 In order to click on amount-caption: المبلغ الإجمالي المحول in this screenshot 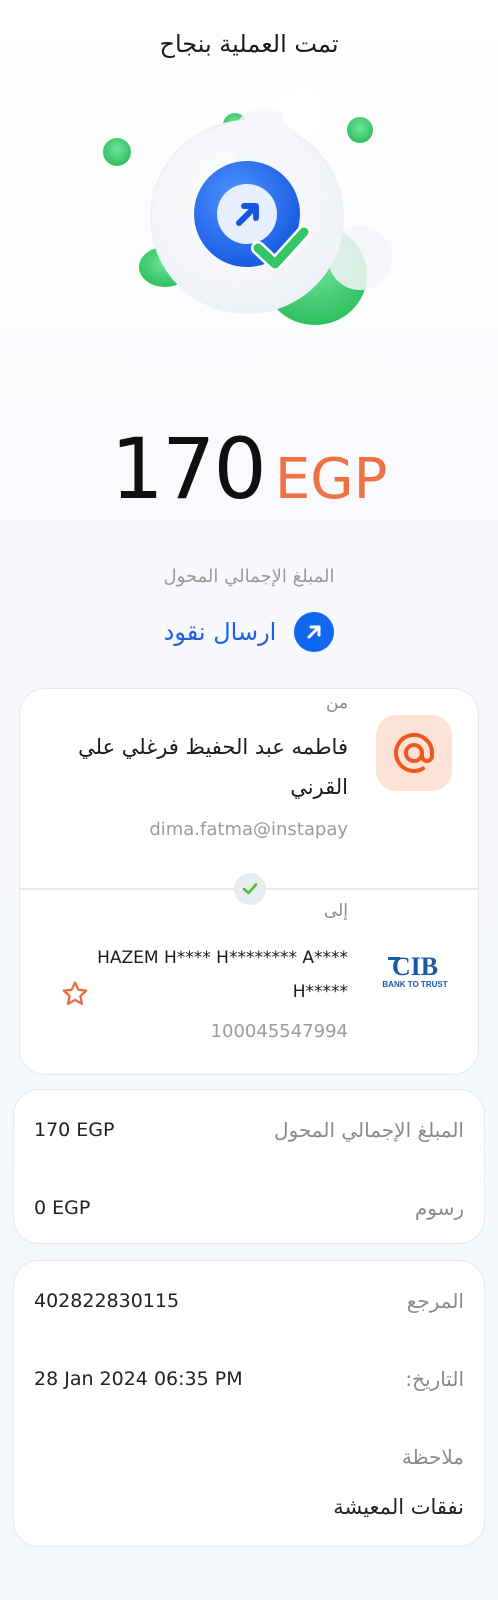, I will do `click(249, 576)`.